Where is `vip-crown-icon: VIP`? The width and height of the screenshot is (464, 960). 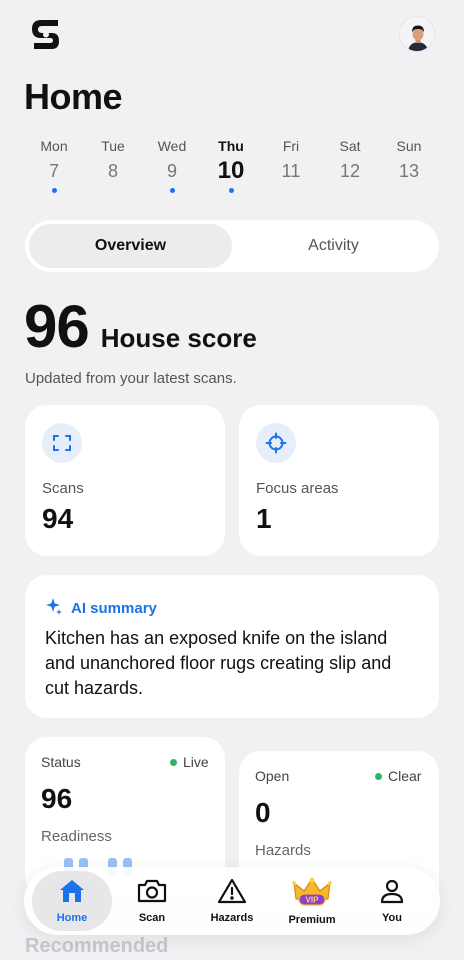 vip-crown-icon: VIP is located at coordinates (312, 895).